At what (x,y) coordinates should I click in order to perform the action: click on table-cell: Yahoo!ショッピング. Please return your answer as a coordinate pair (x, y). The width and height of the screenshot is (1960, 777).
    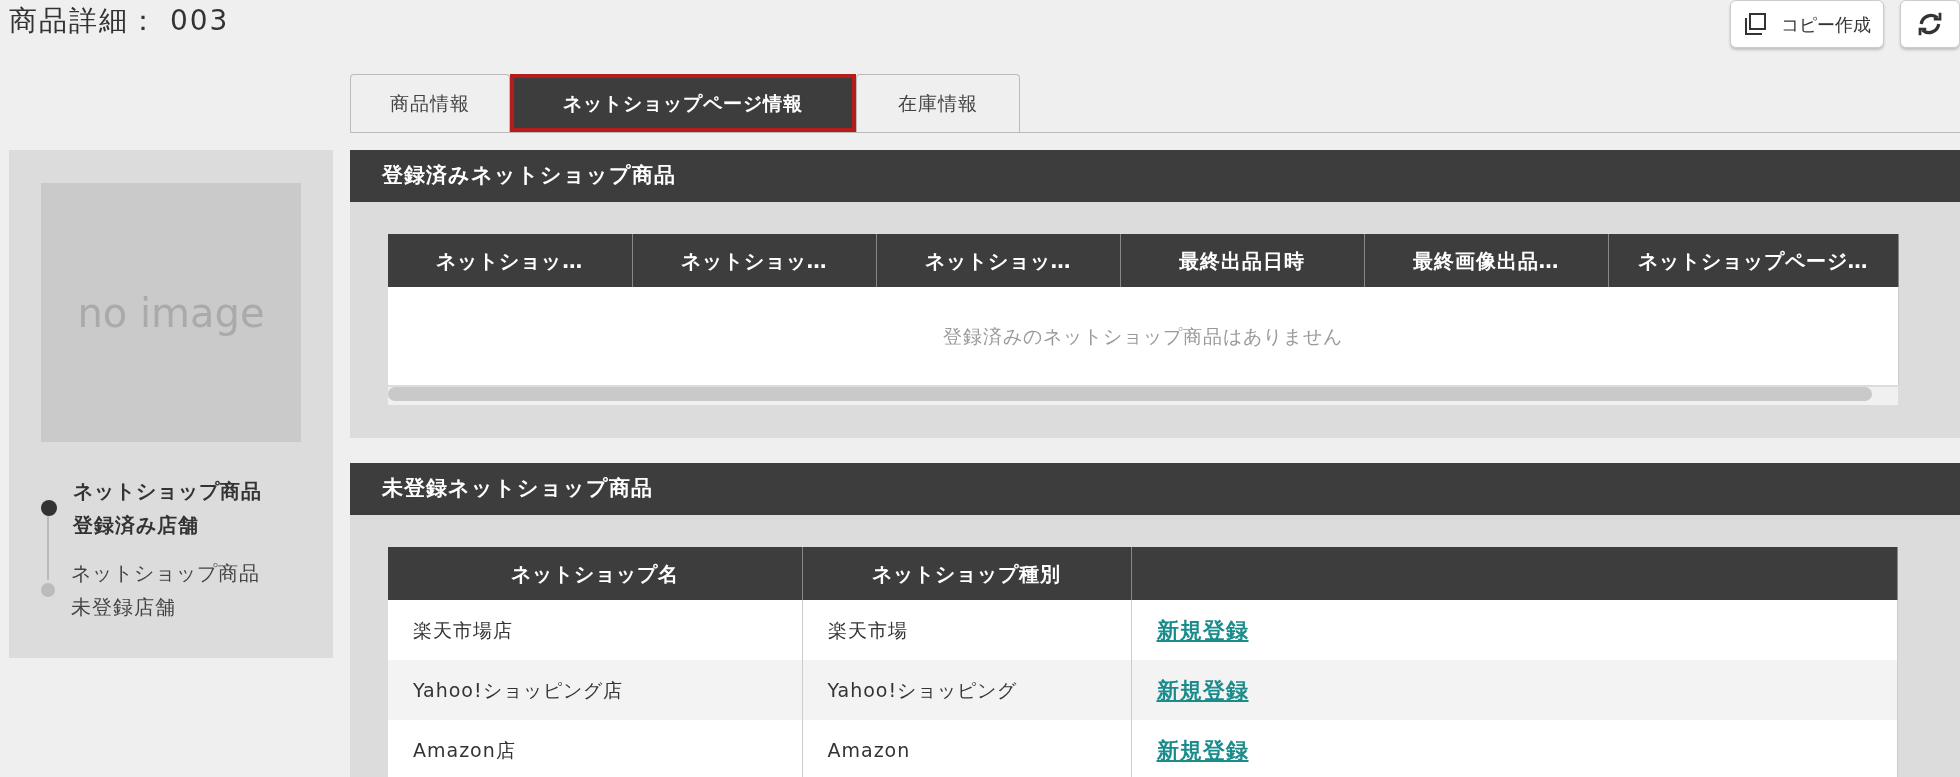
    Looking at the image, I should click on (966, 690).